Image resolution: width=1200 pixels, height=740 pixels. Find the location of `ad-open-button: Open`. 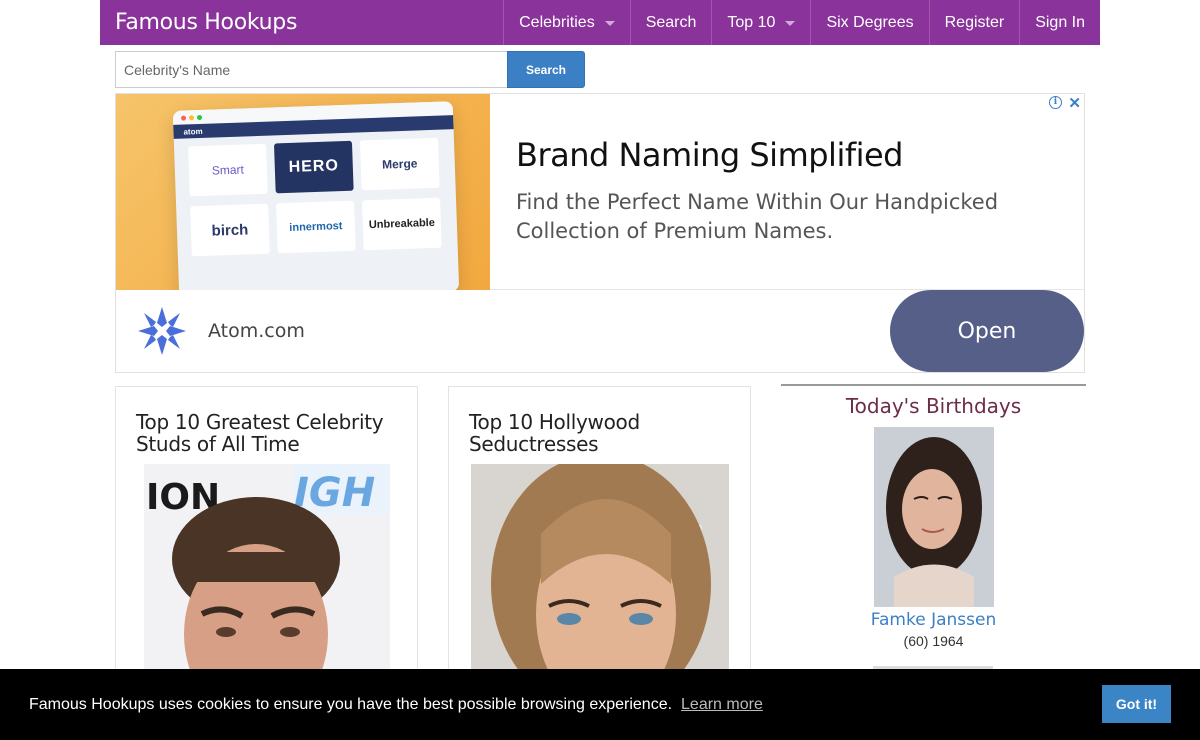

ad-open-button: Open is located at coordinates (987, 331).